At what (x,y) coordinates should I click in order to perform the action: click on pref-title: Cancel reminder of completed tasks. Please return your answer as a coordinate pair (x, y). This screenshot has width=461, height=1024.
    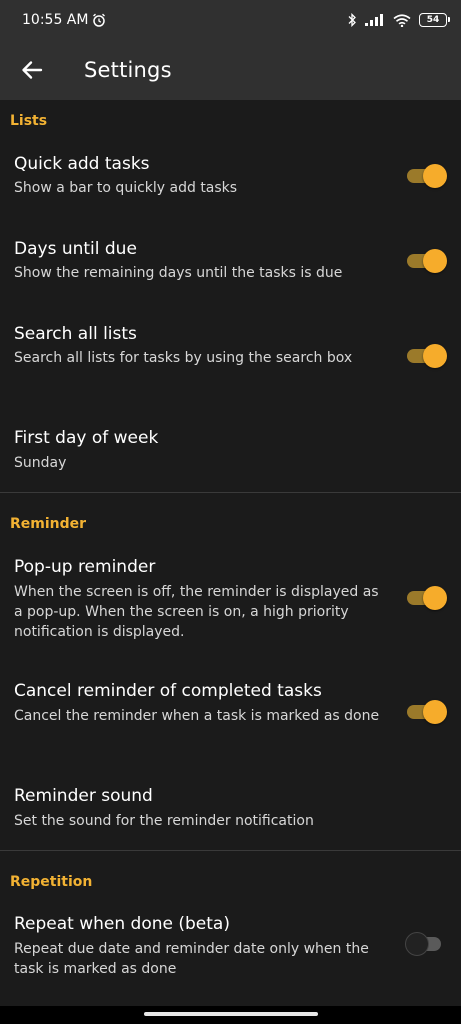
    Looking at the image, I should click on (168, 691).